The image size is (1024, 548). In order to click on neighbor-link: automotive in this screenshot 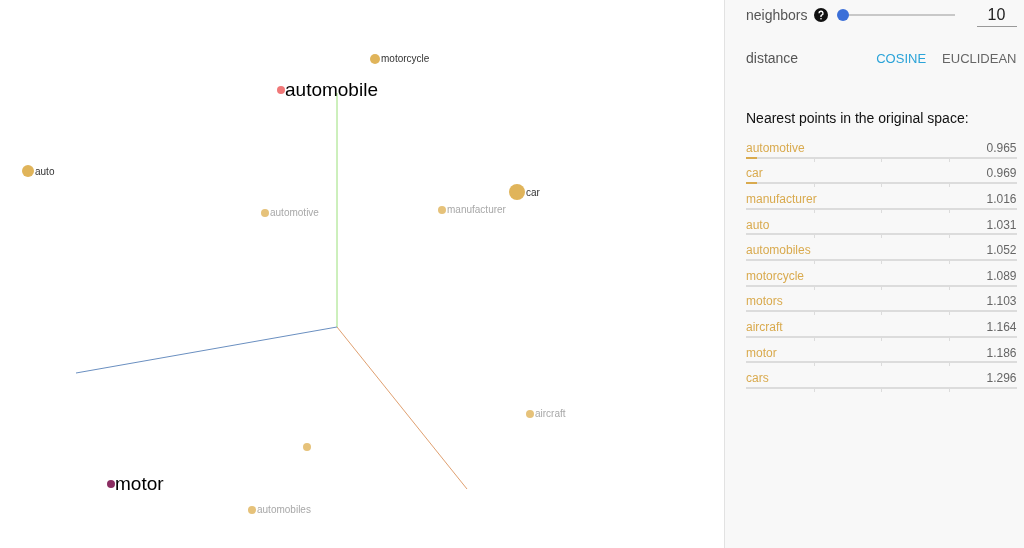, I will do `click(775, 147)`.